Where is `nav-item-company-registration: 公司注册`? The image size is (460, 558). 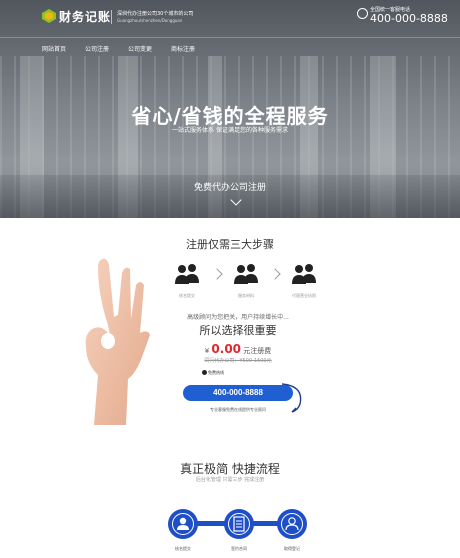 nav-item-company-registration: 公司注册 is located at coordinates (97, 48).